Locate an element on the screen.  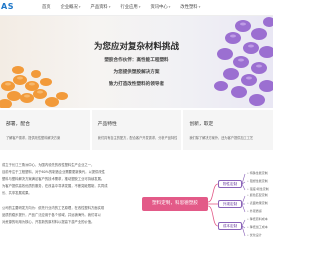
nav-item-applications: 行业应用▾ is located at coordinates (131, 7).